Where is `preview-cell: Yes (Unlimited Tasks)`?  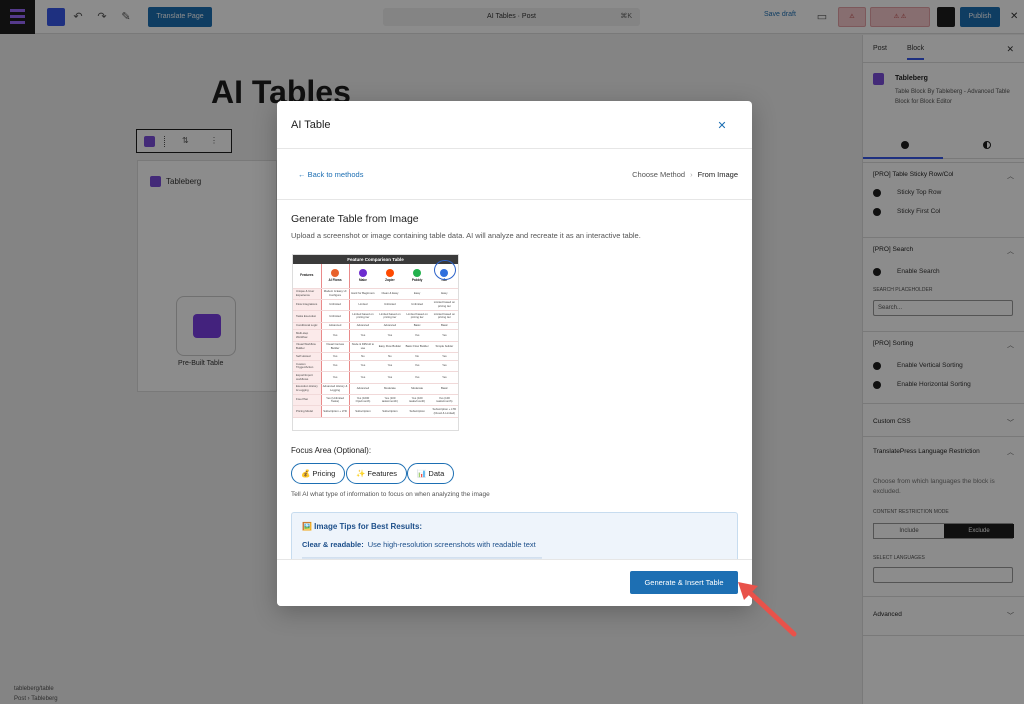 preview-cell: Yes (Unlimited Tasks) is located at coordinates (335, 400).